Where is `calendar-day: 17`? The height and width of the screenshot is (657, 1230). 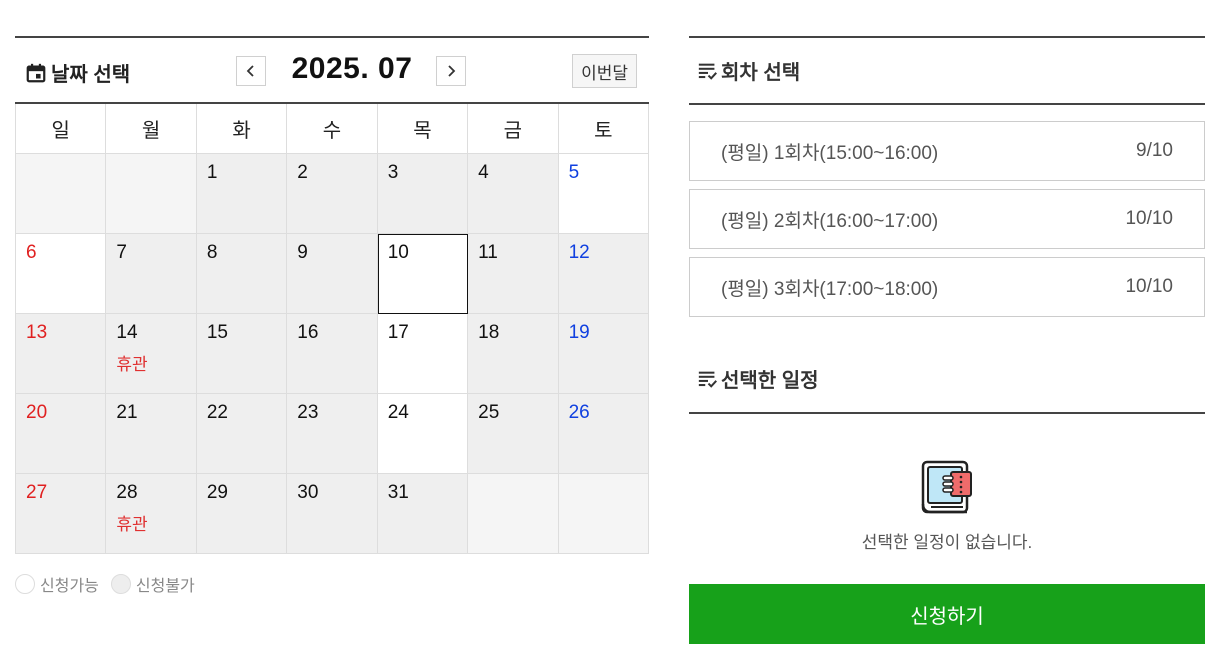
calendar-day: 17 is located at coordinates (423, 354).